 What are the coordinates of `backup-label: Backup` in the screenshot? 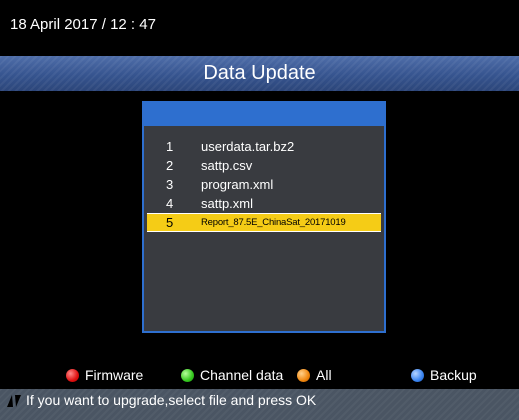 It's located at (453, 375).